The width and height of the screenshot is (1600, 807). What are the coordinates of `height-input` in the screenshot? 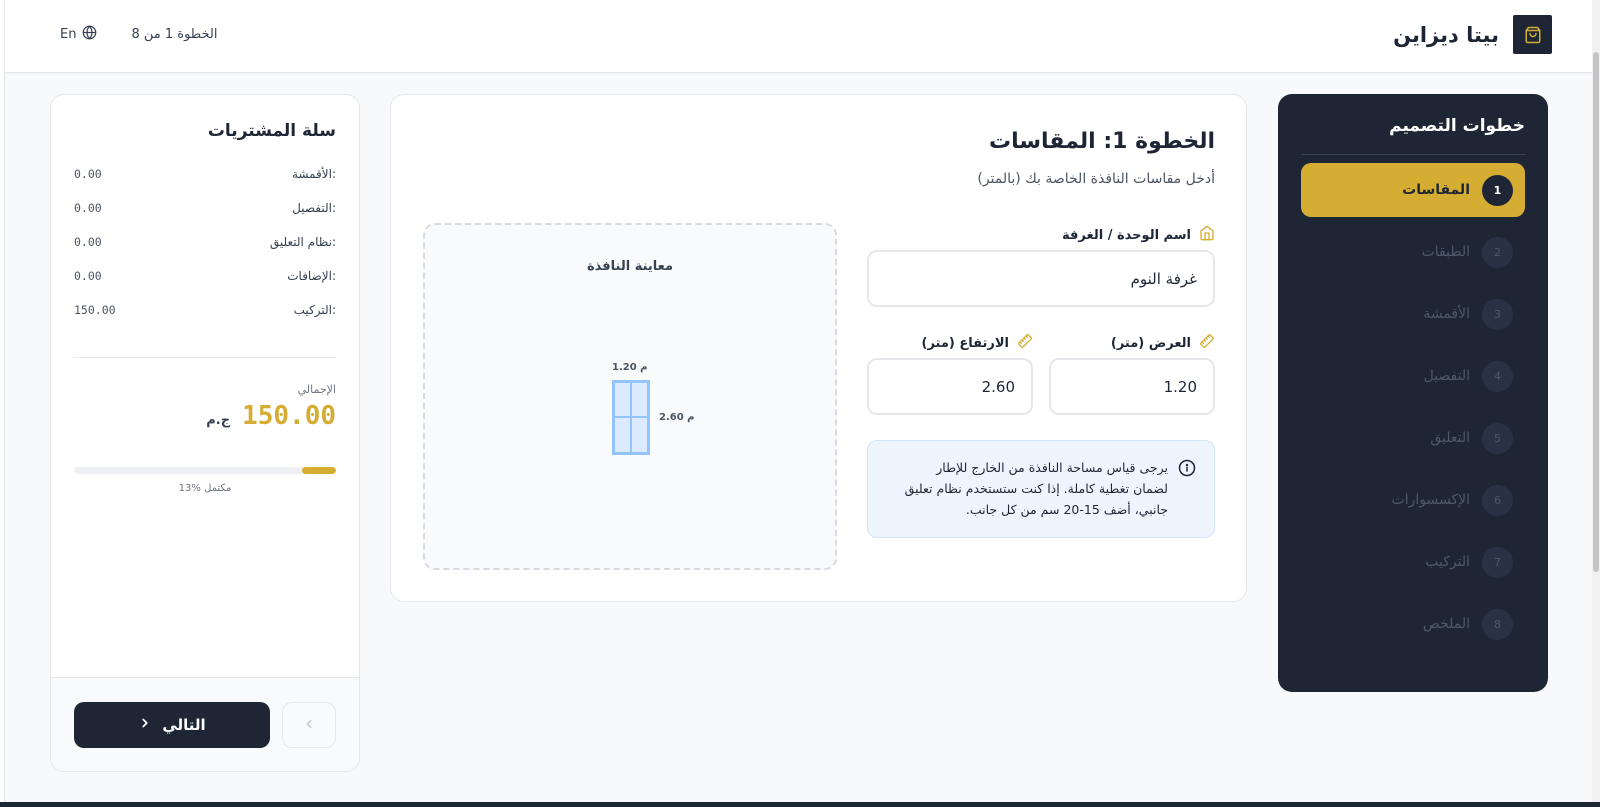 It's located at (950, 386).